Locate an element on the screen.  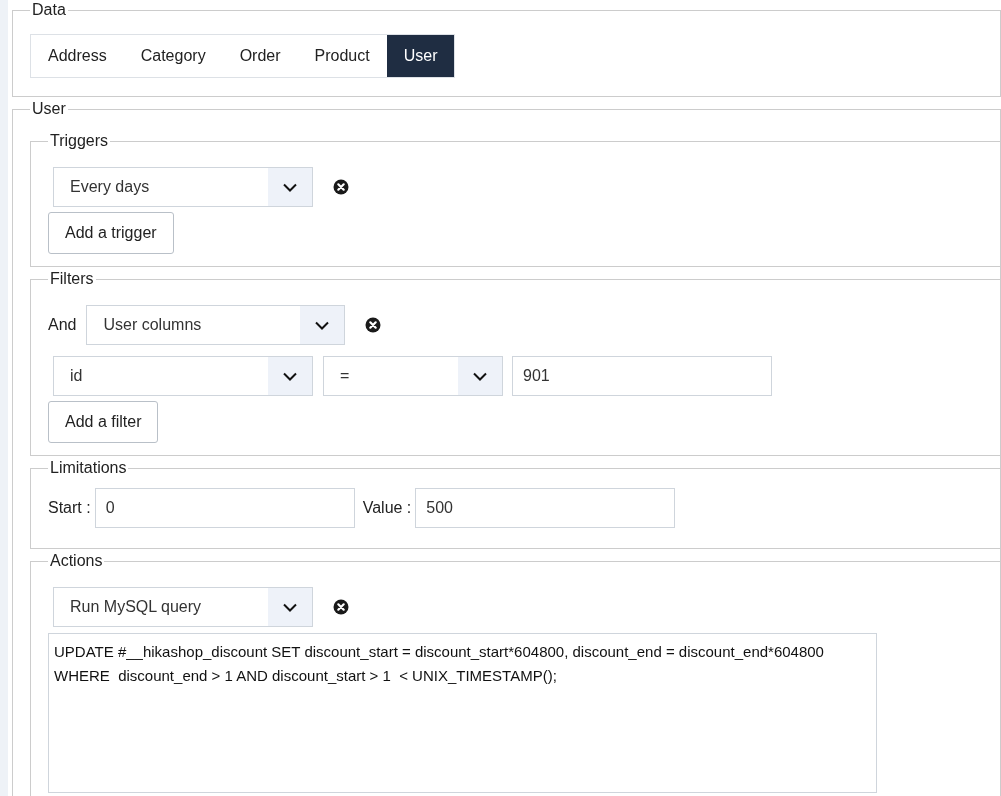
field-label: And is located at coordinates (62, 324).